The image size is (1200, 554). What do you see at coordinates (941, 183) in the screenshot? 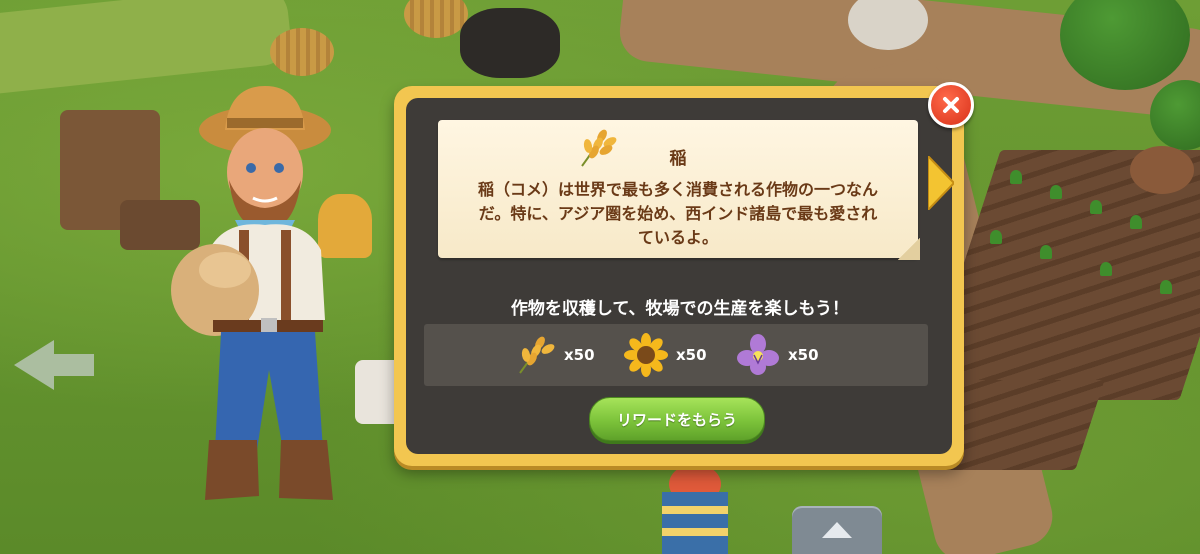
I see `next-arrow-icon` at bounding box center [941, 183].